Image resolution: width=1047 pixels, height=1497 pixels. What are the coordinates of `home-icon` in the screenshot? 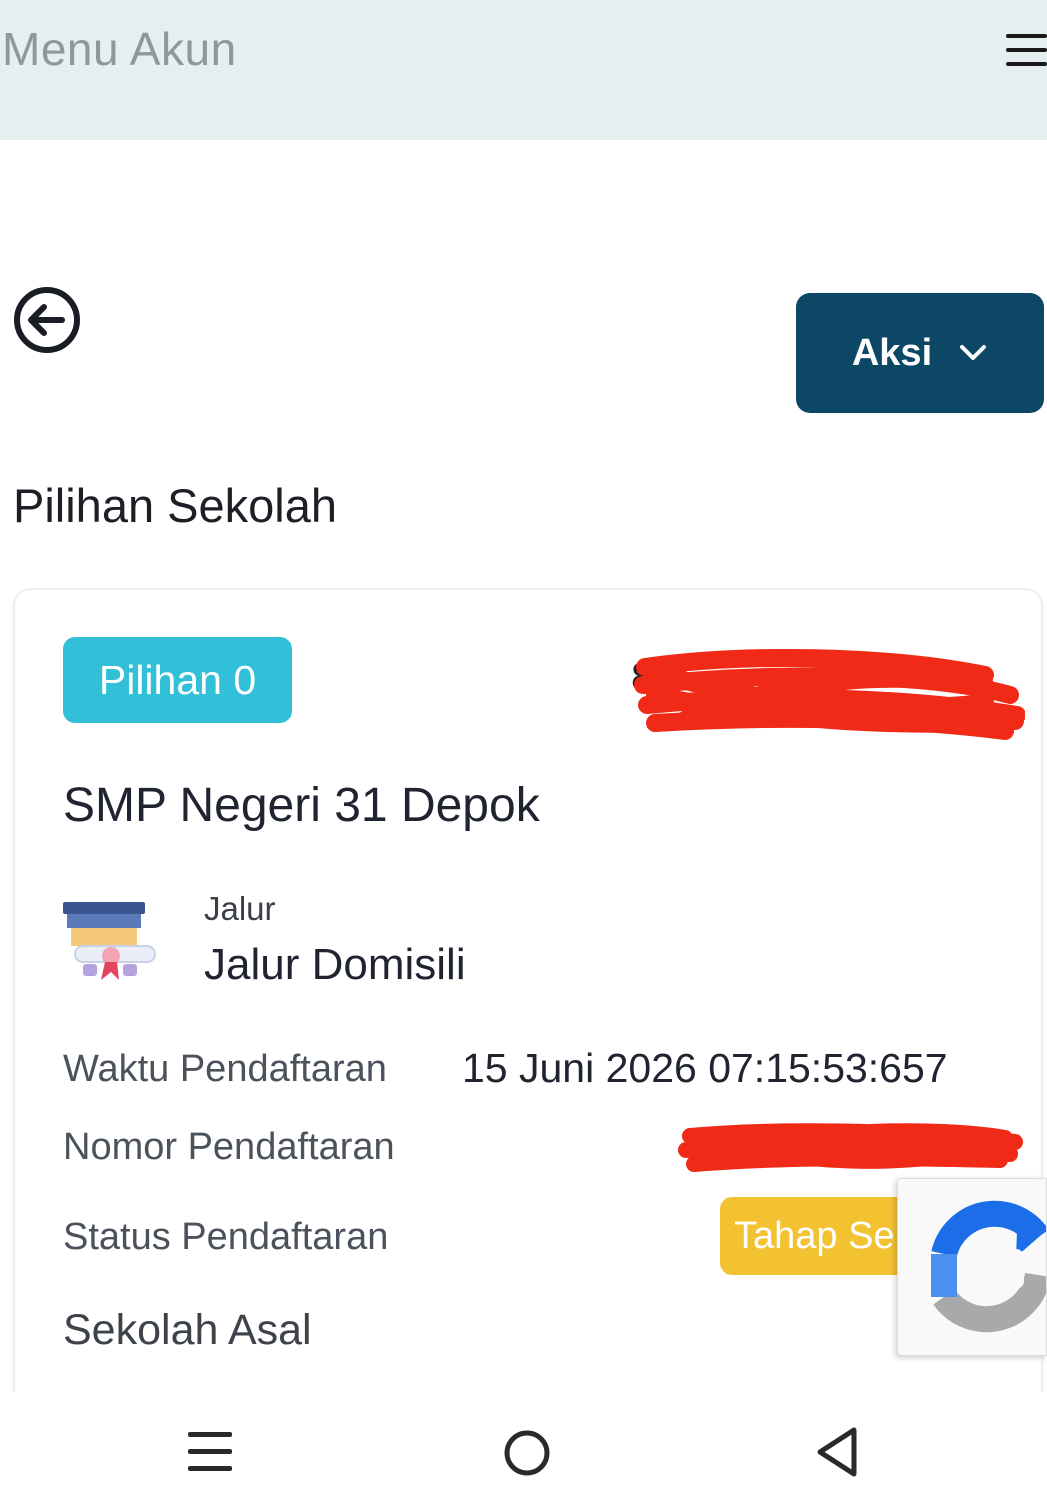 It's located at (527, 1453).